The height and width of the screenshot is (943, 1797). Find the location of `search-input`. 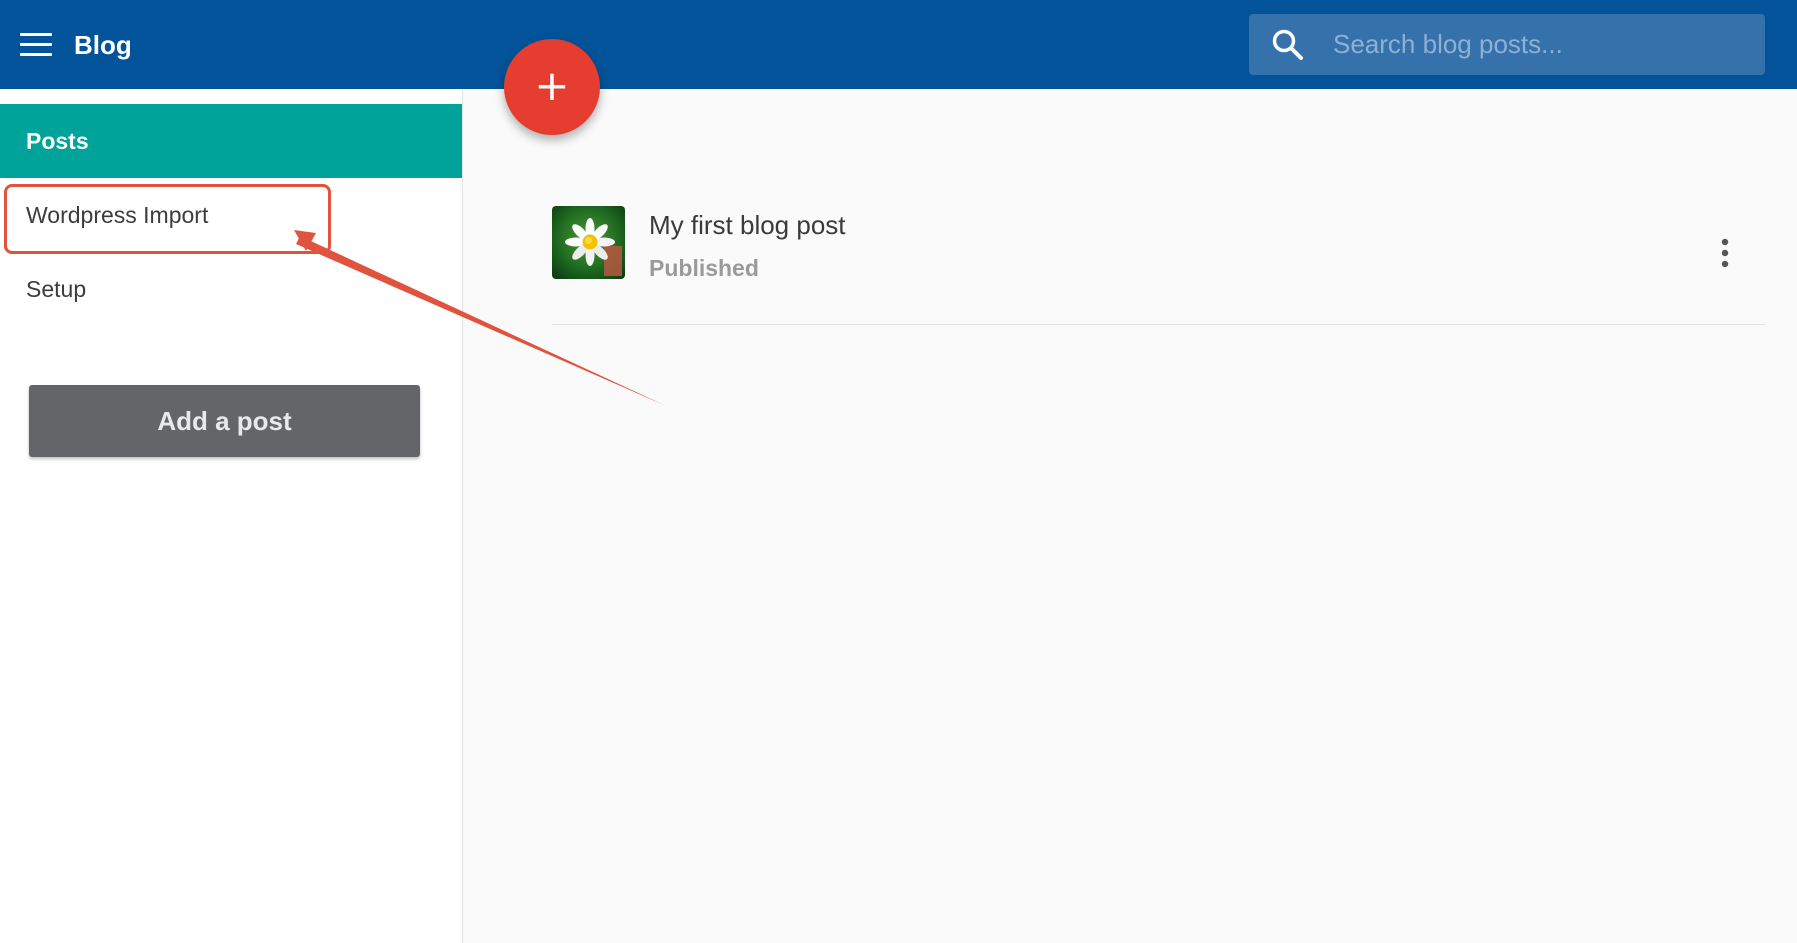

search-input is located at coordinates (1538, 44).